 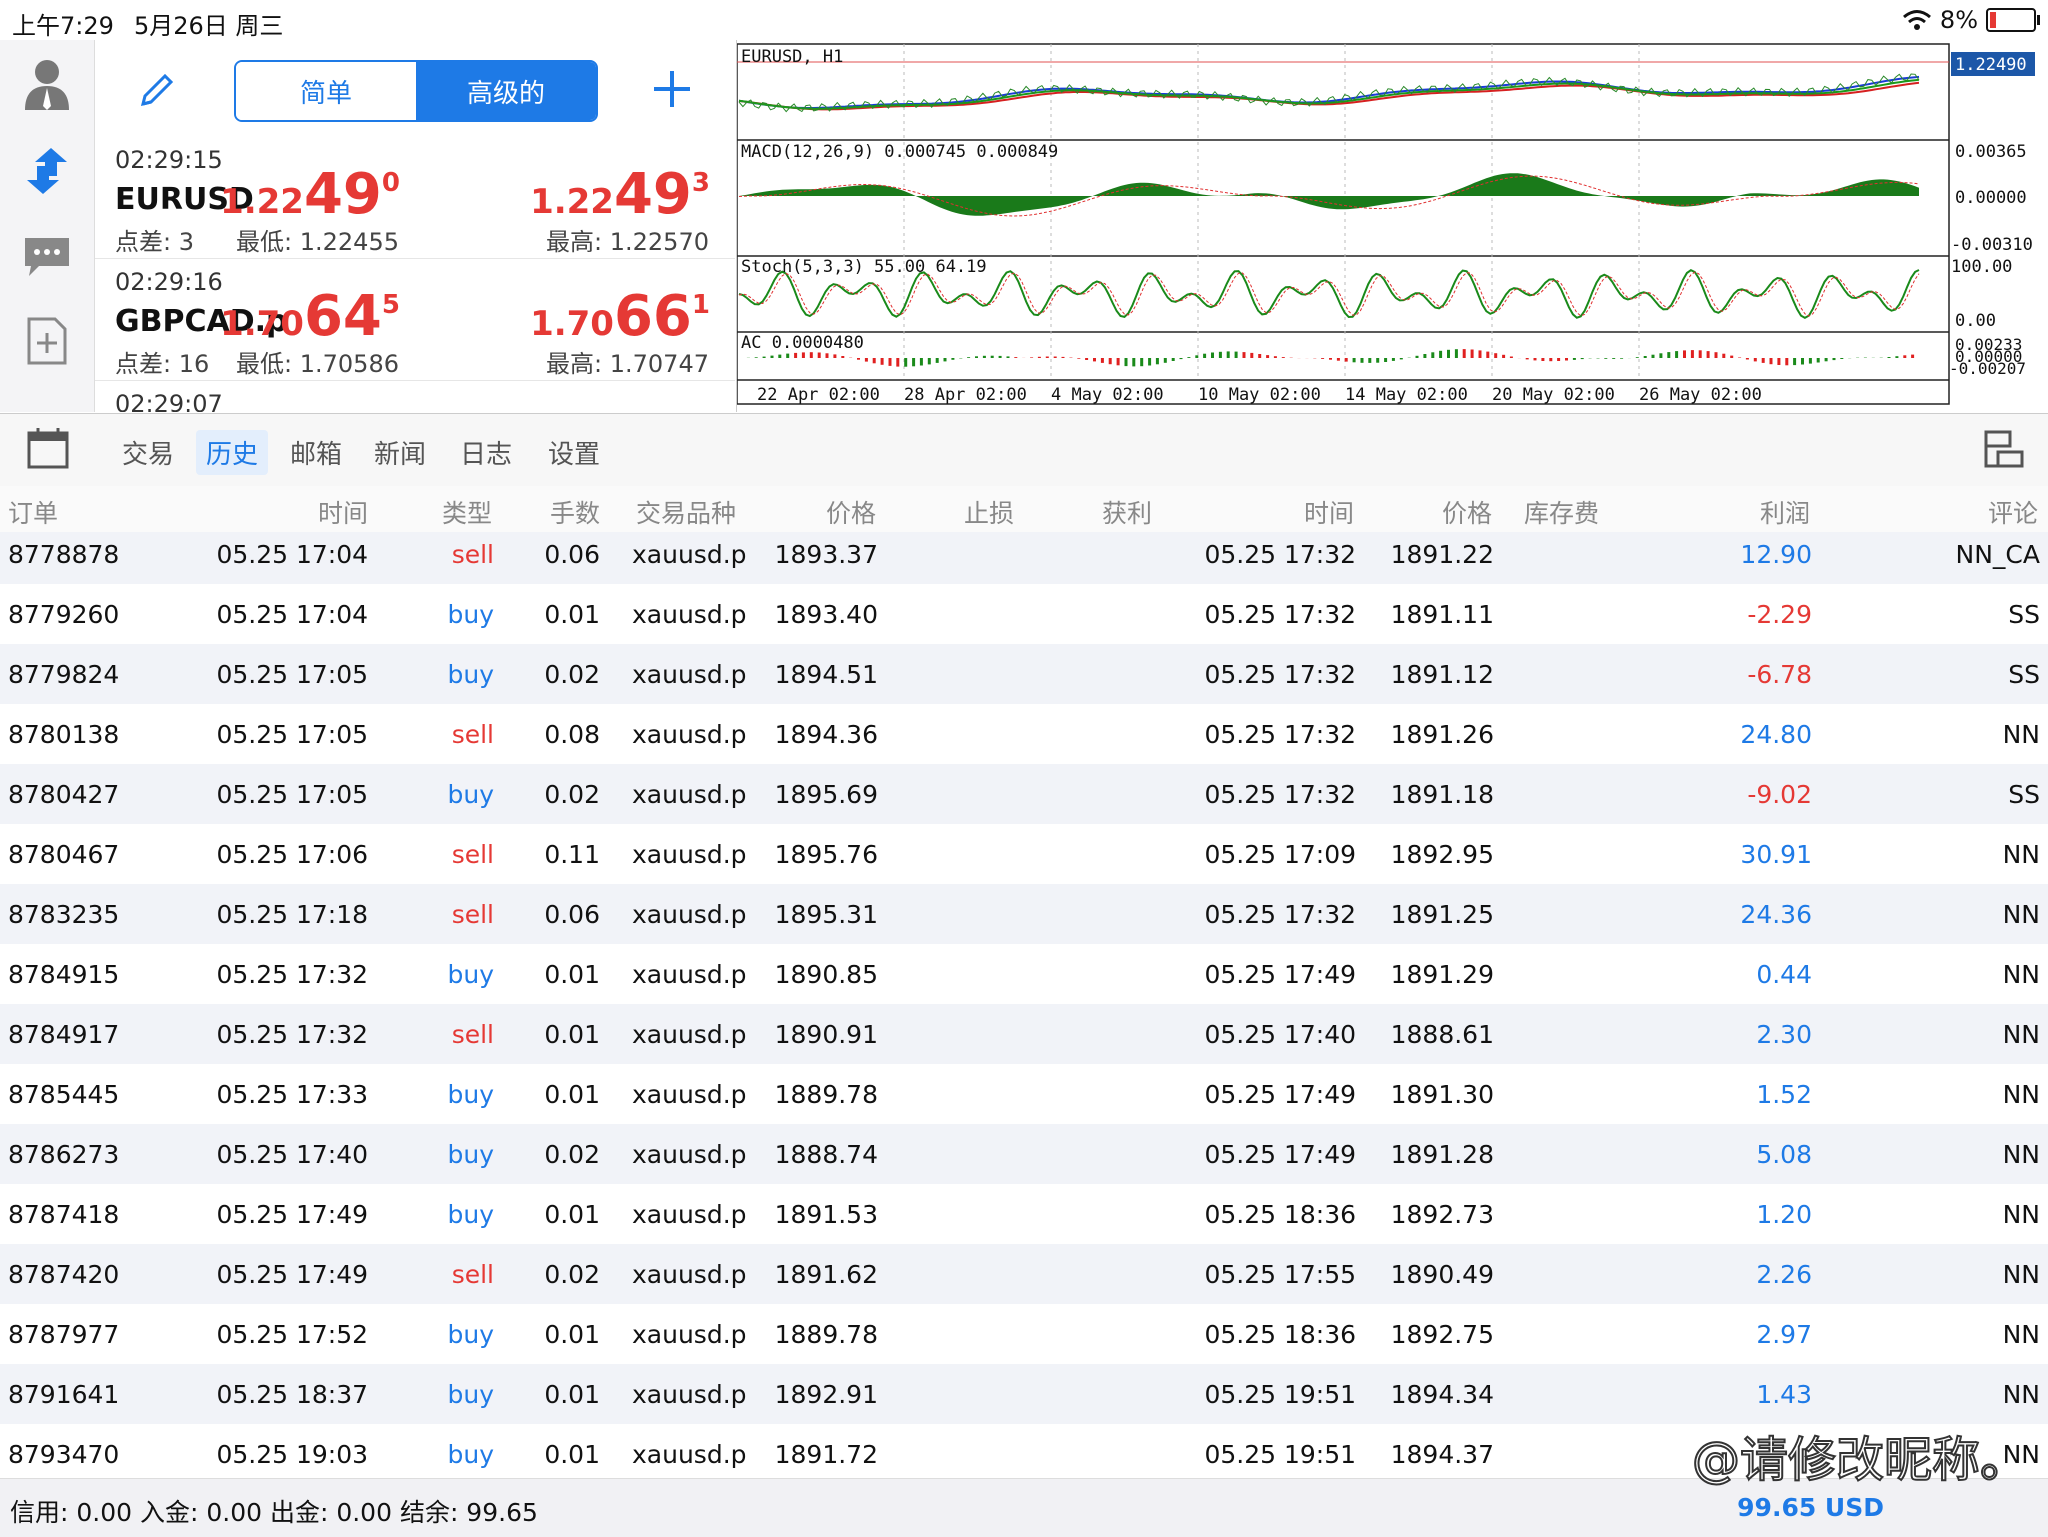 What do you see at coordinates (1987, 368) in the screenshot?
I see `ac-axis-bottom: -0.00207` at bounding box center [1987, 368].